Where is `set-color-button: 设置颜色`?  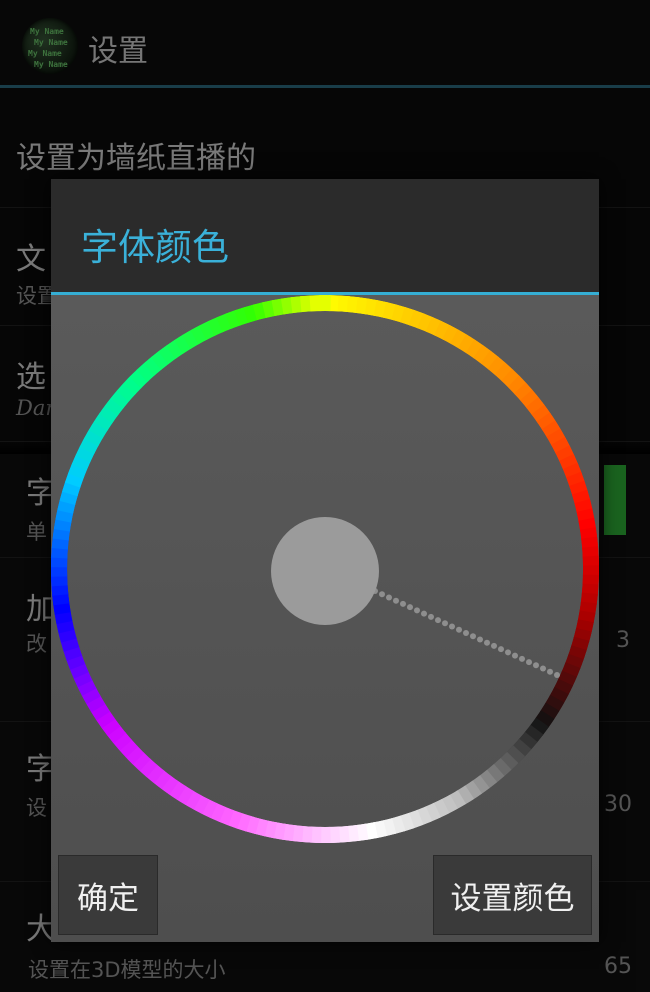
set-color-button: 设置颜色 is located at coordinates (512, 895).